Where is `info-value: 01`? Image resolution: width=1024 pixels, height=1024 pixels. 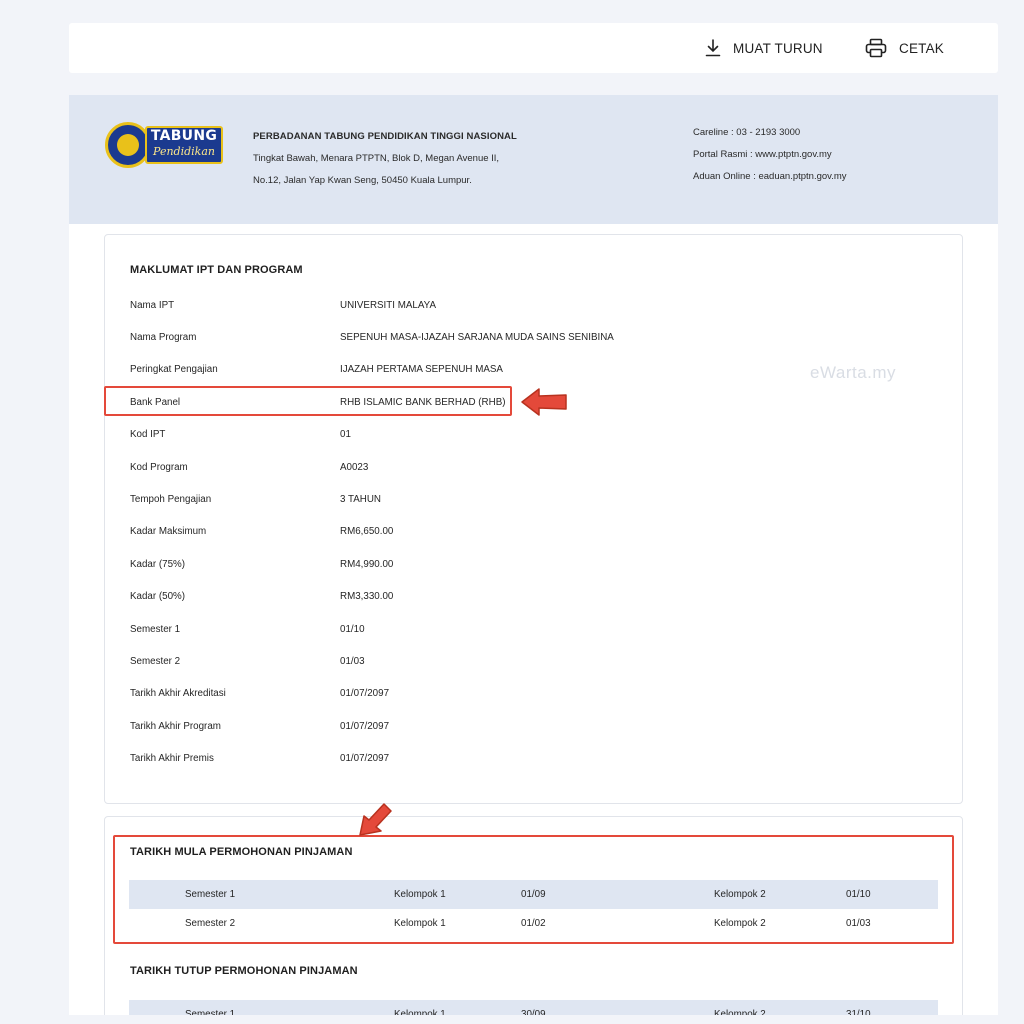
info-value: 01 is located at coordinates (345, 435).